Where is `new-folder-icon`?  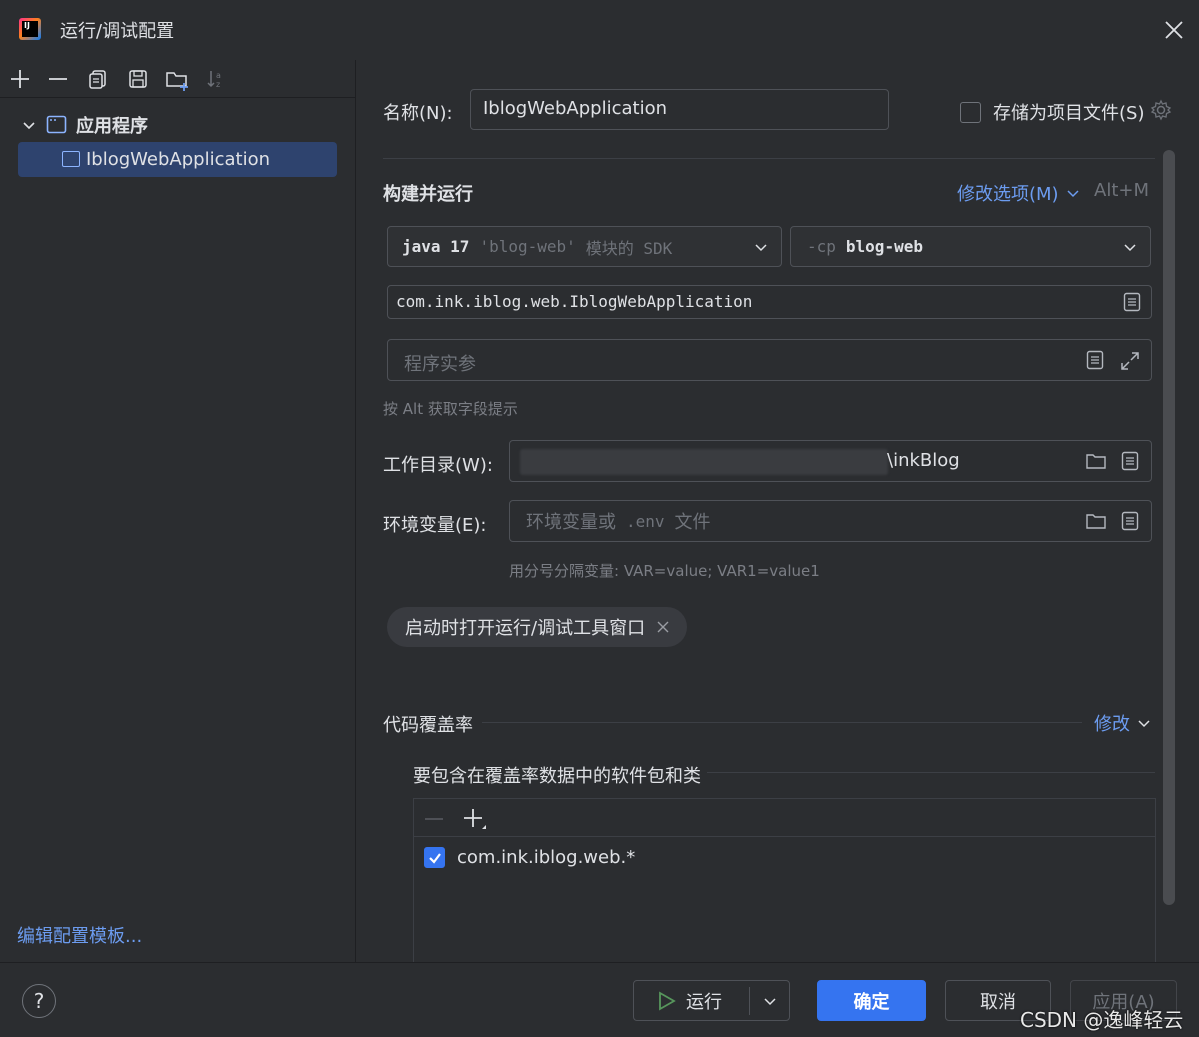
new-folder-icon is located at coordinates (178, 79).